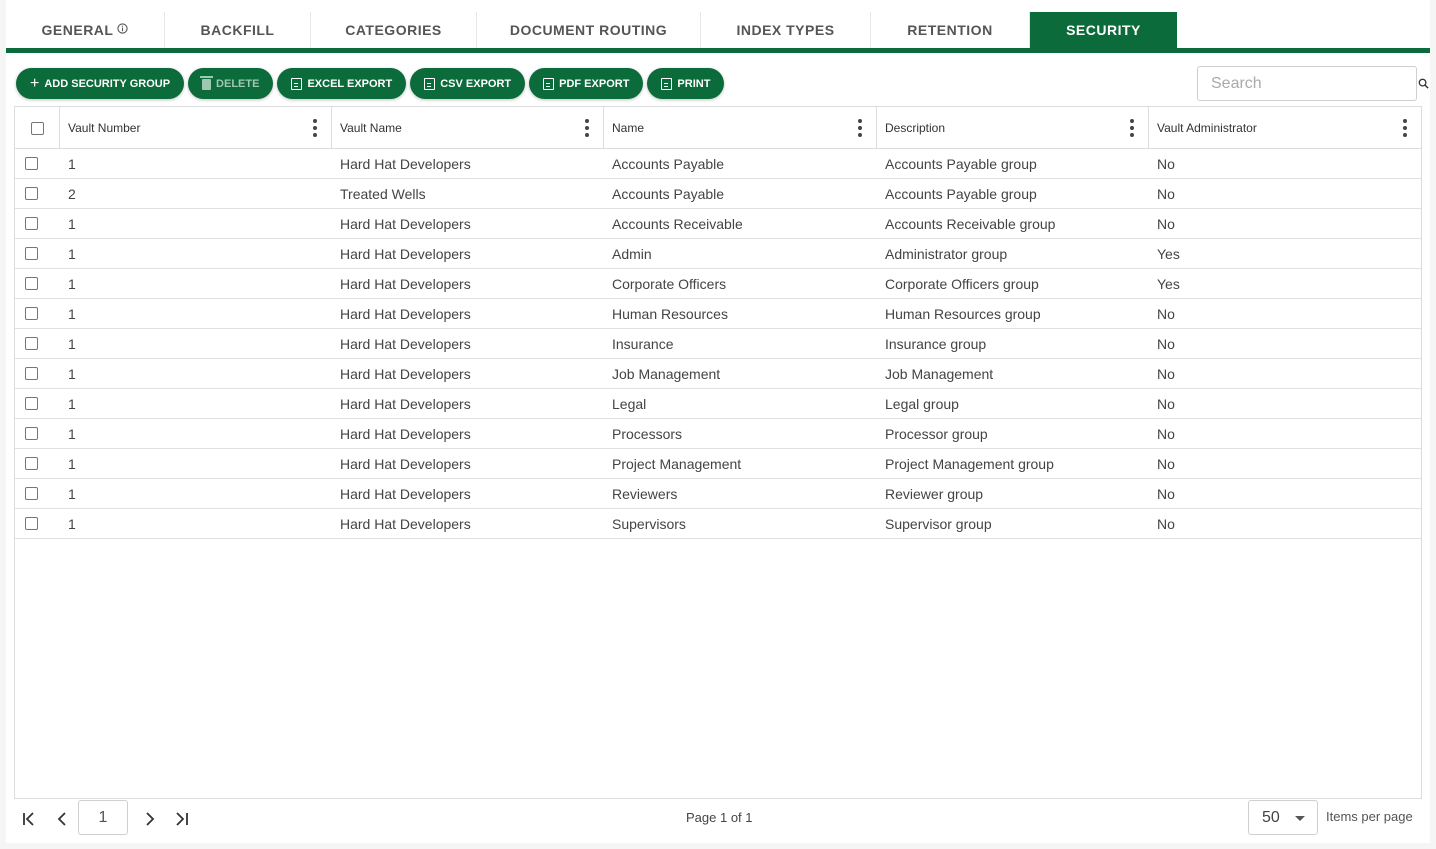  I want to click on plus-icon: +, so click(35, 83).